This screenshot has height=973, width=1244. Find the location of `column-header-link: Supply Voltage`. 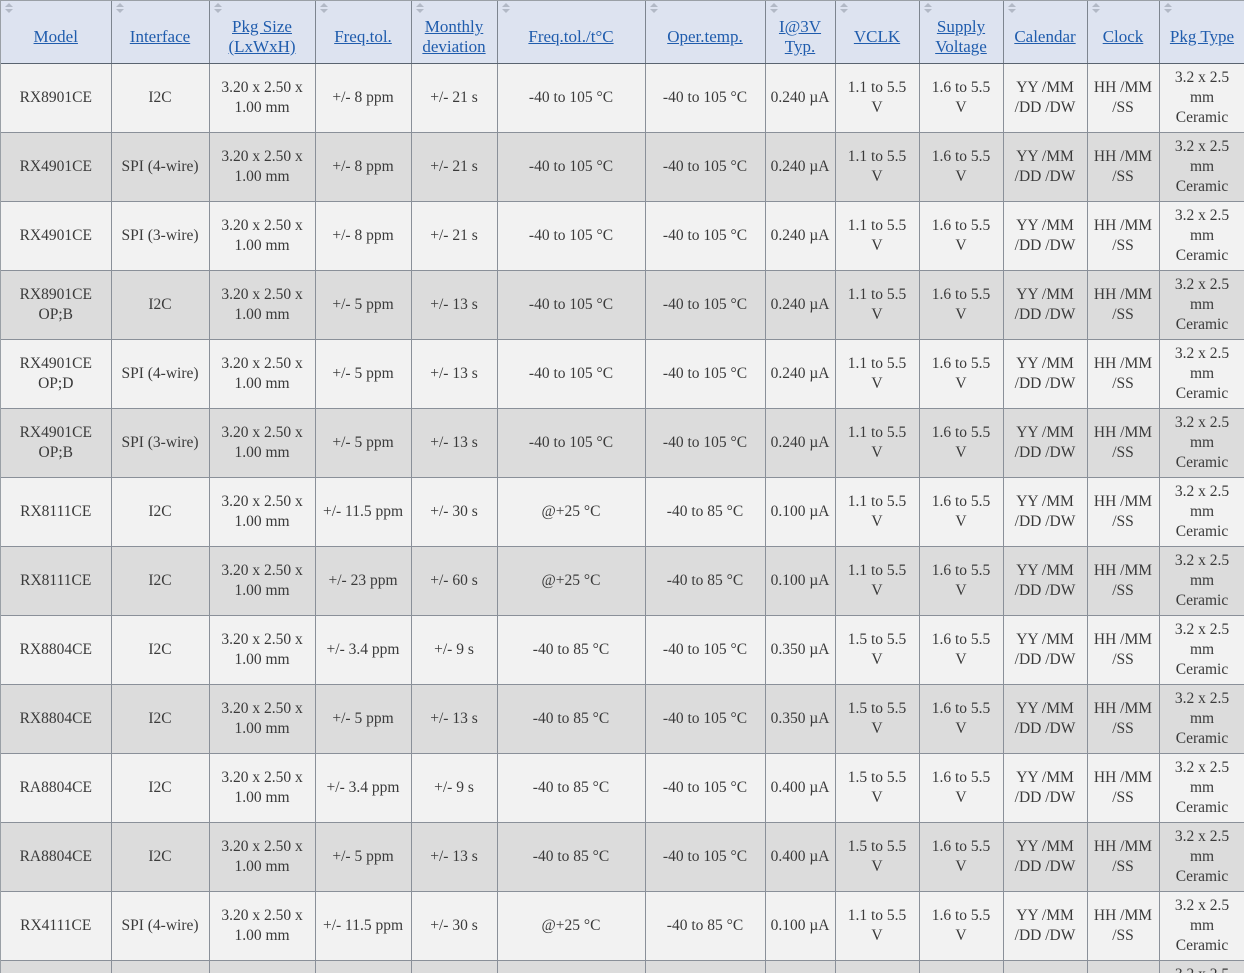

column-header-link: Supply Voltage is located at coordinates (961, 37).